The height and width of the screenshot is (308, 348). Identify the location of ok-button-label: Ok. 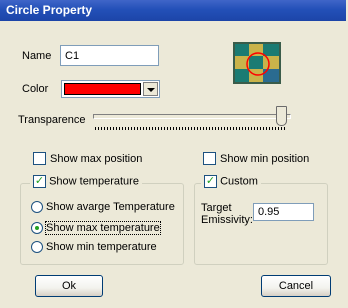
(69, 286).